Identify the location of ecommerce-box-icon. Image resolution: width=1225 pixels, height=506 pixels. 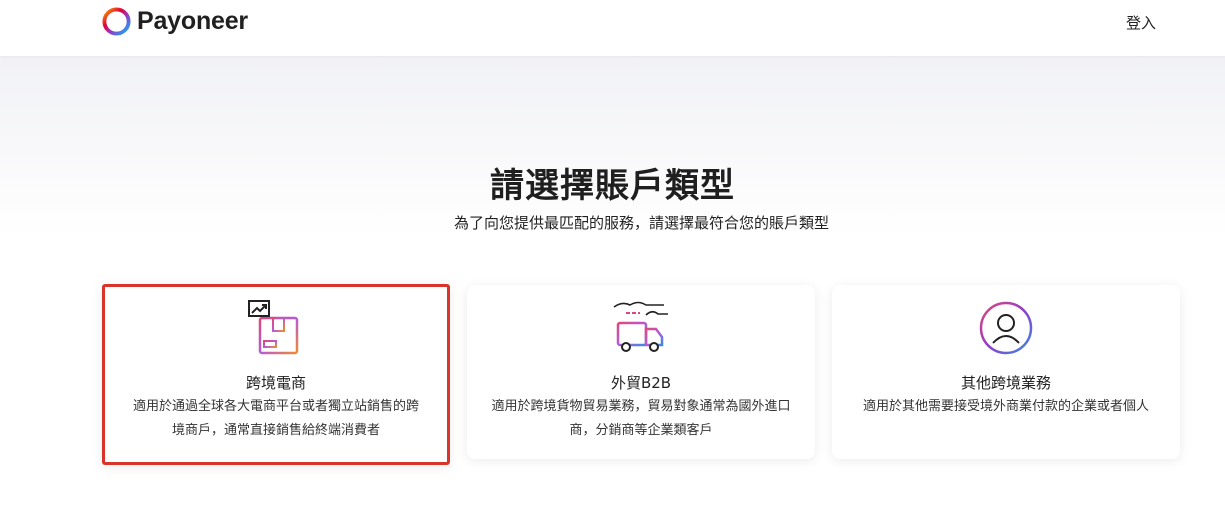
(273, 327).